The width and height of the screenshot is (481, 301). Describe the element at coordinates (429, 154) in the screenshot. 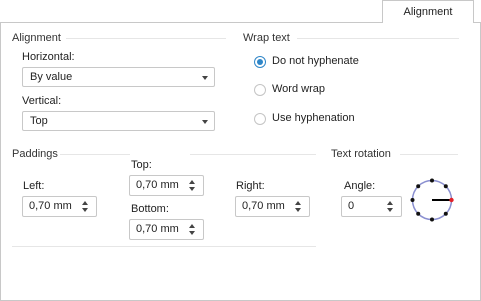

I see `rotation-divider` at that location.